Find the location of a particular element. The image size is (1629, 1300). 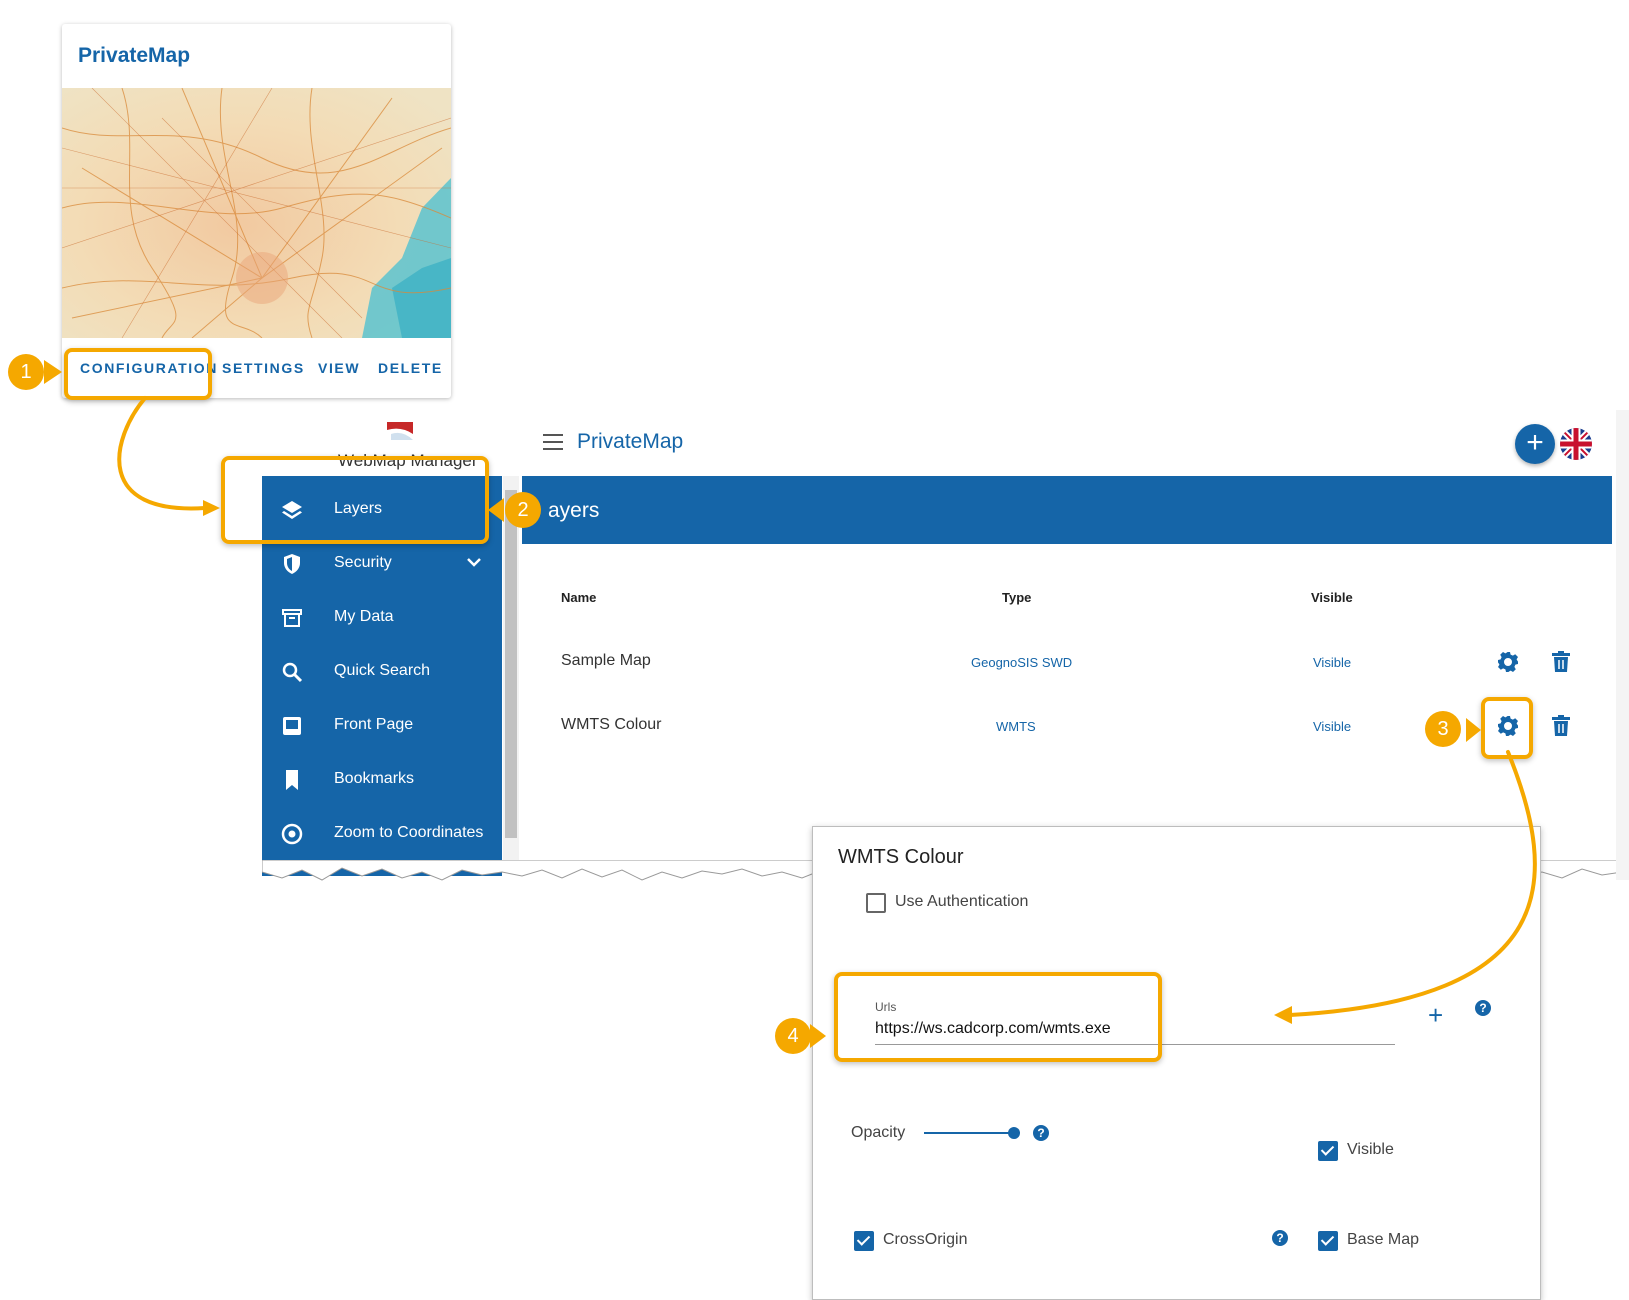

target-icon is located at coordinates (292, 834).